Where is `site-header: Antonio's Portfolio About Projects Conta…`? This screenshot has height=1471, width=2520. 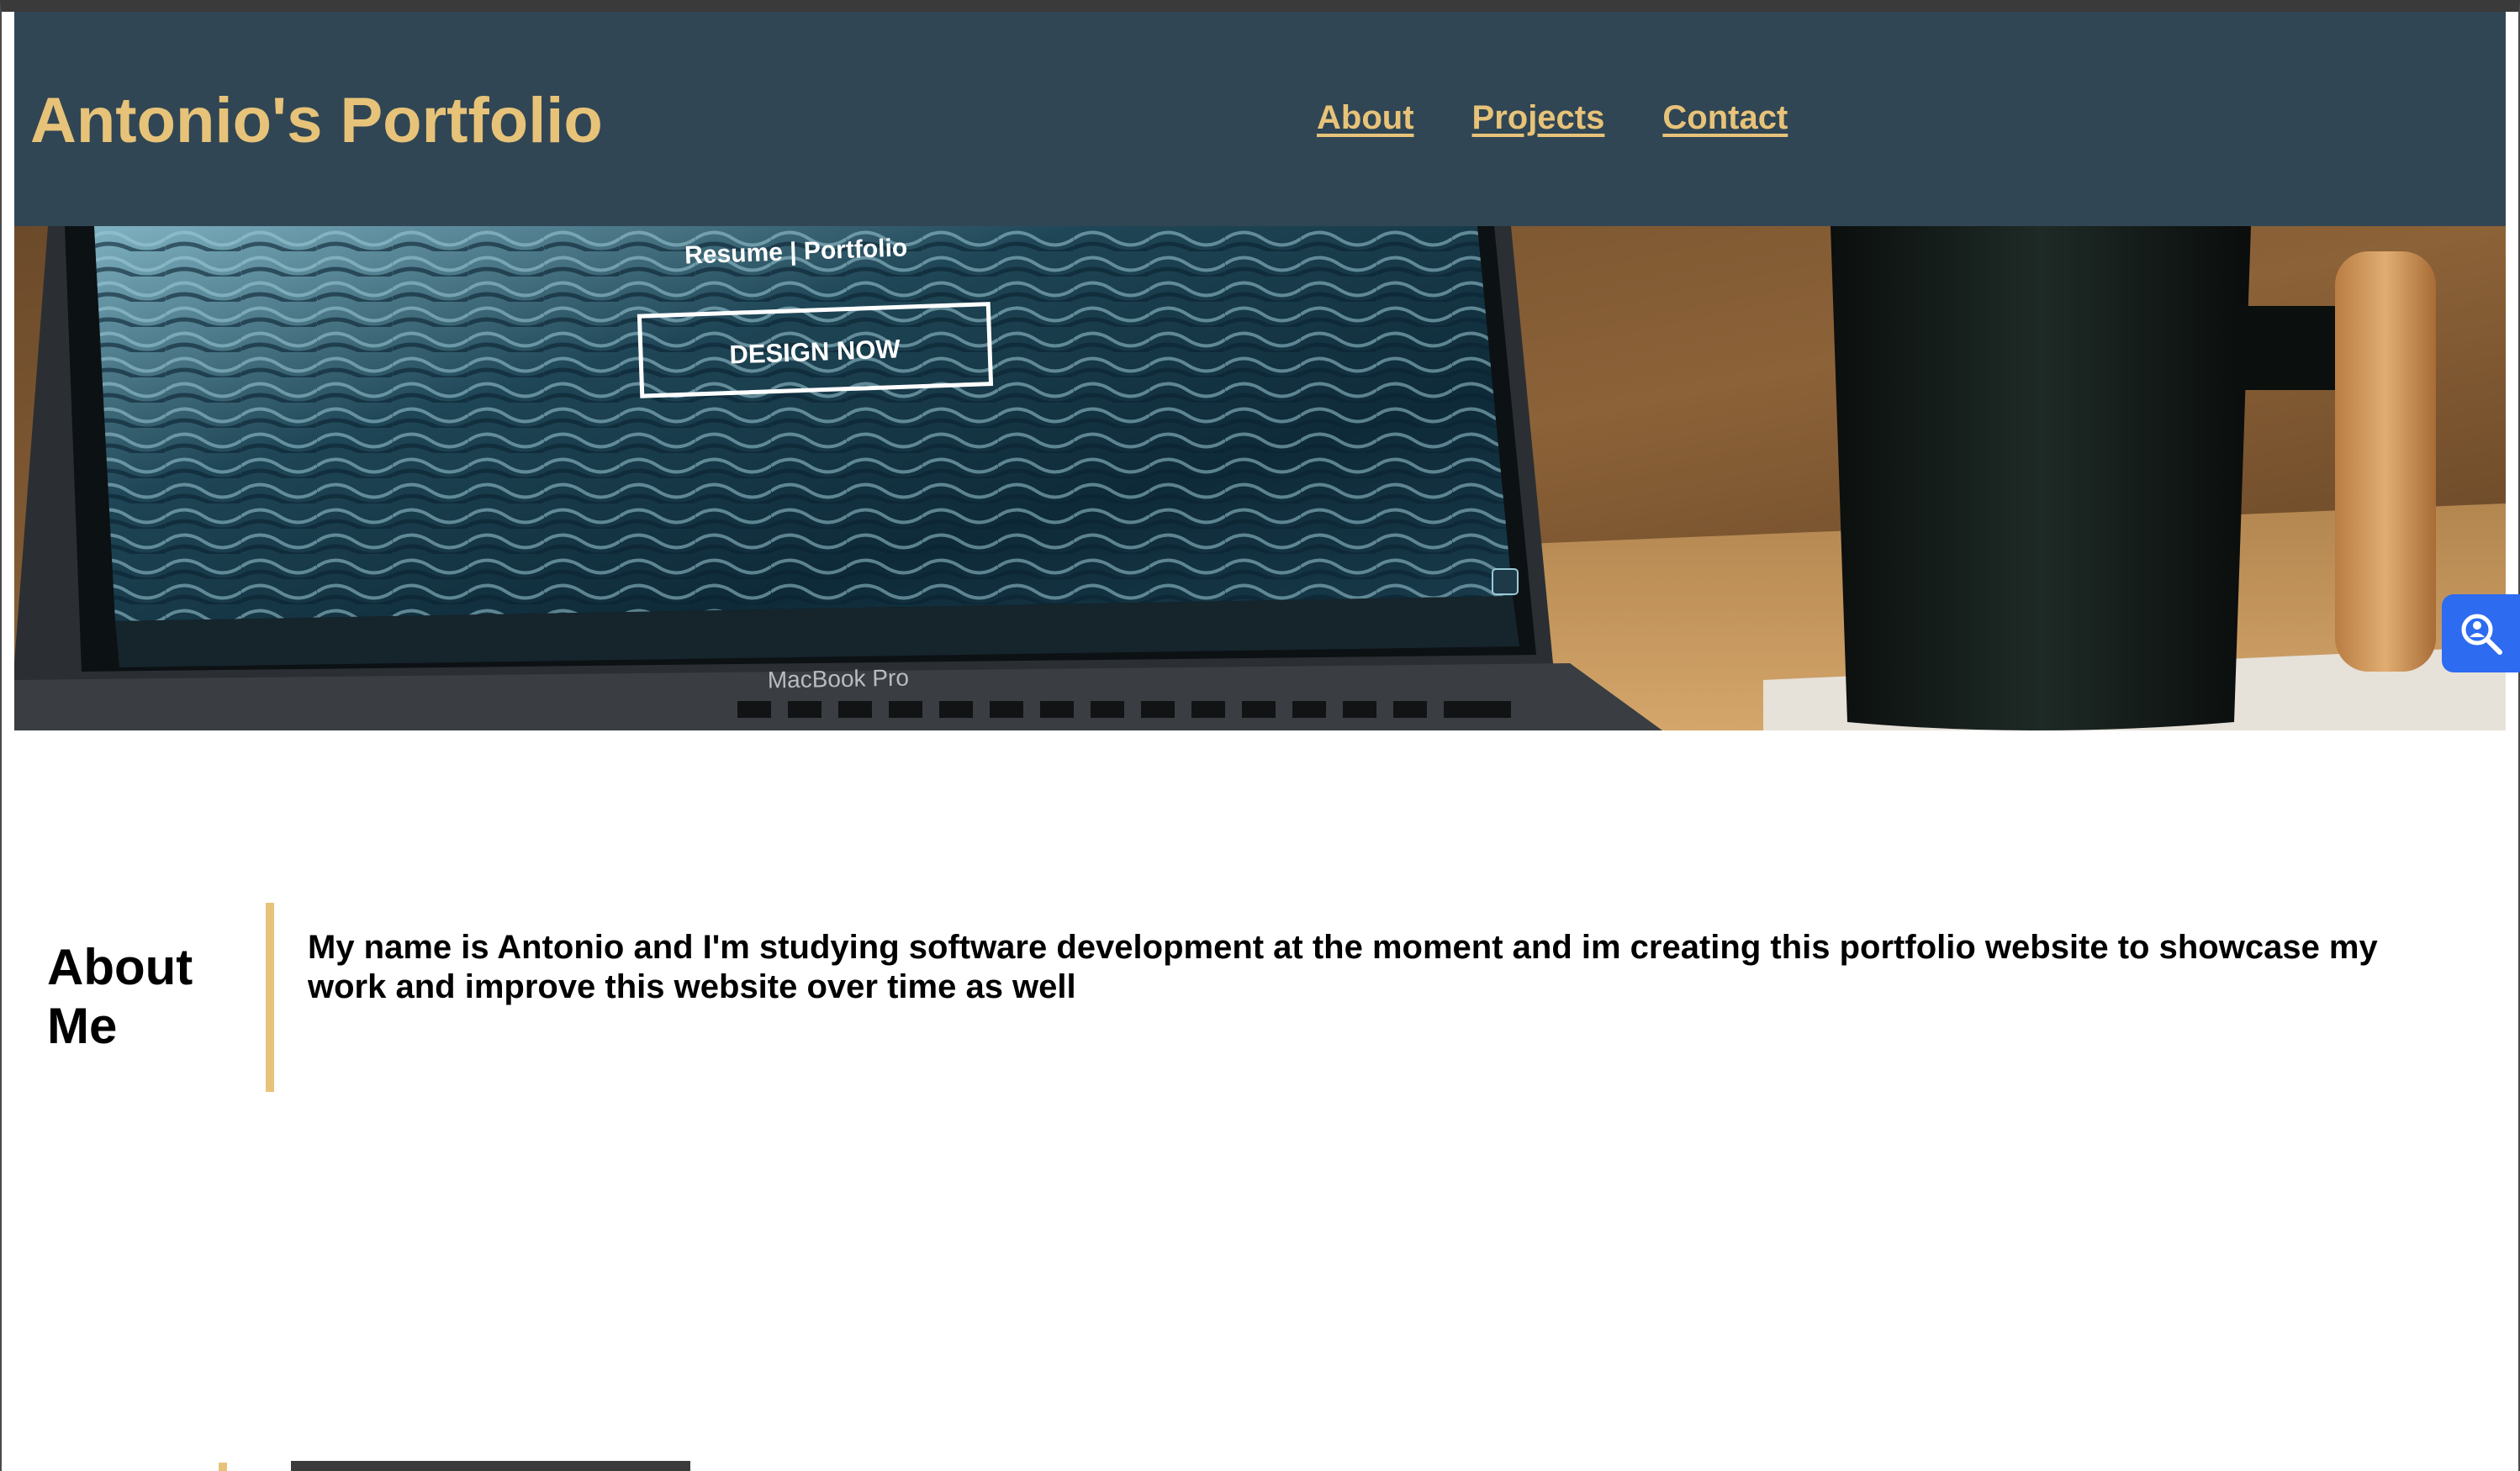 site-header: Antonio's Portfolio About Projects Conta… is located at coordinates (1260, 119).